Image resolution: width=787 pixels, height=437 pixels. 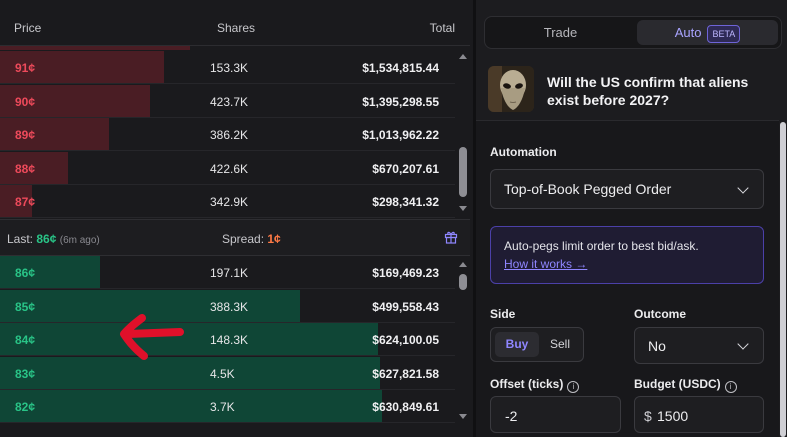 What do you see at coordinates (25, 273) in the screenshot?
I see `bid-price: 86¢` at bounding box center [25, 273].